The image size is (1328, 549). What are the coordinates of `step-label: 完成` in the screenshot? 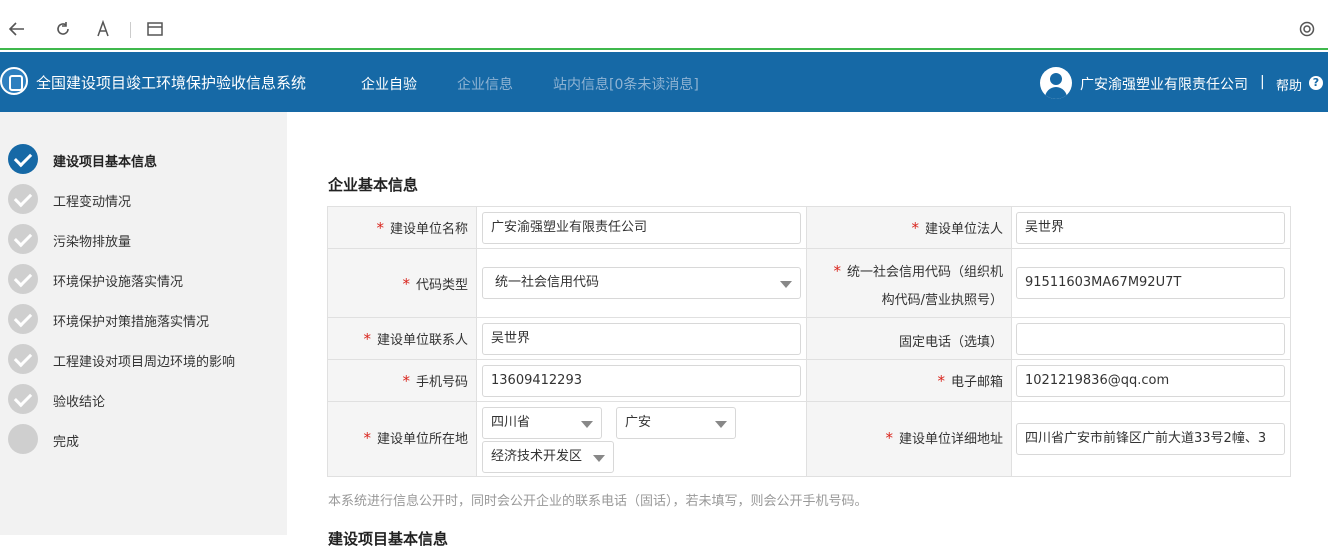 It's located at (66, 442).